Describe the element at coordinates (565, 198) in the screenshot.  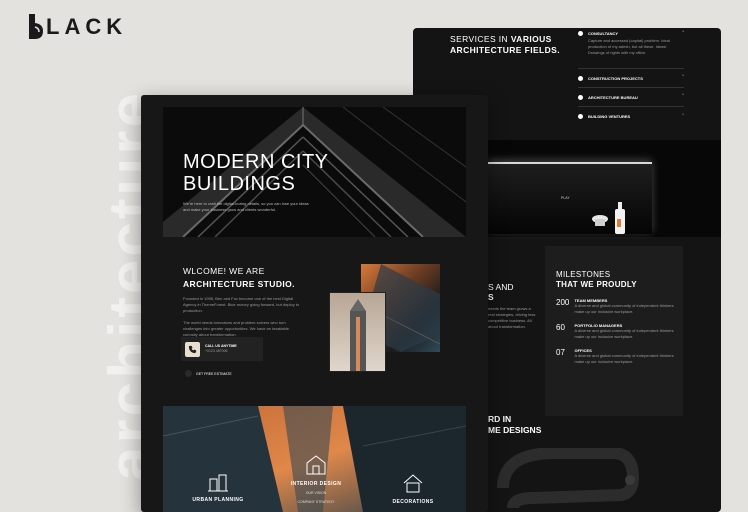
I see `play-button: PLAY` at that location.